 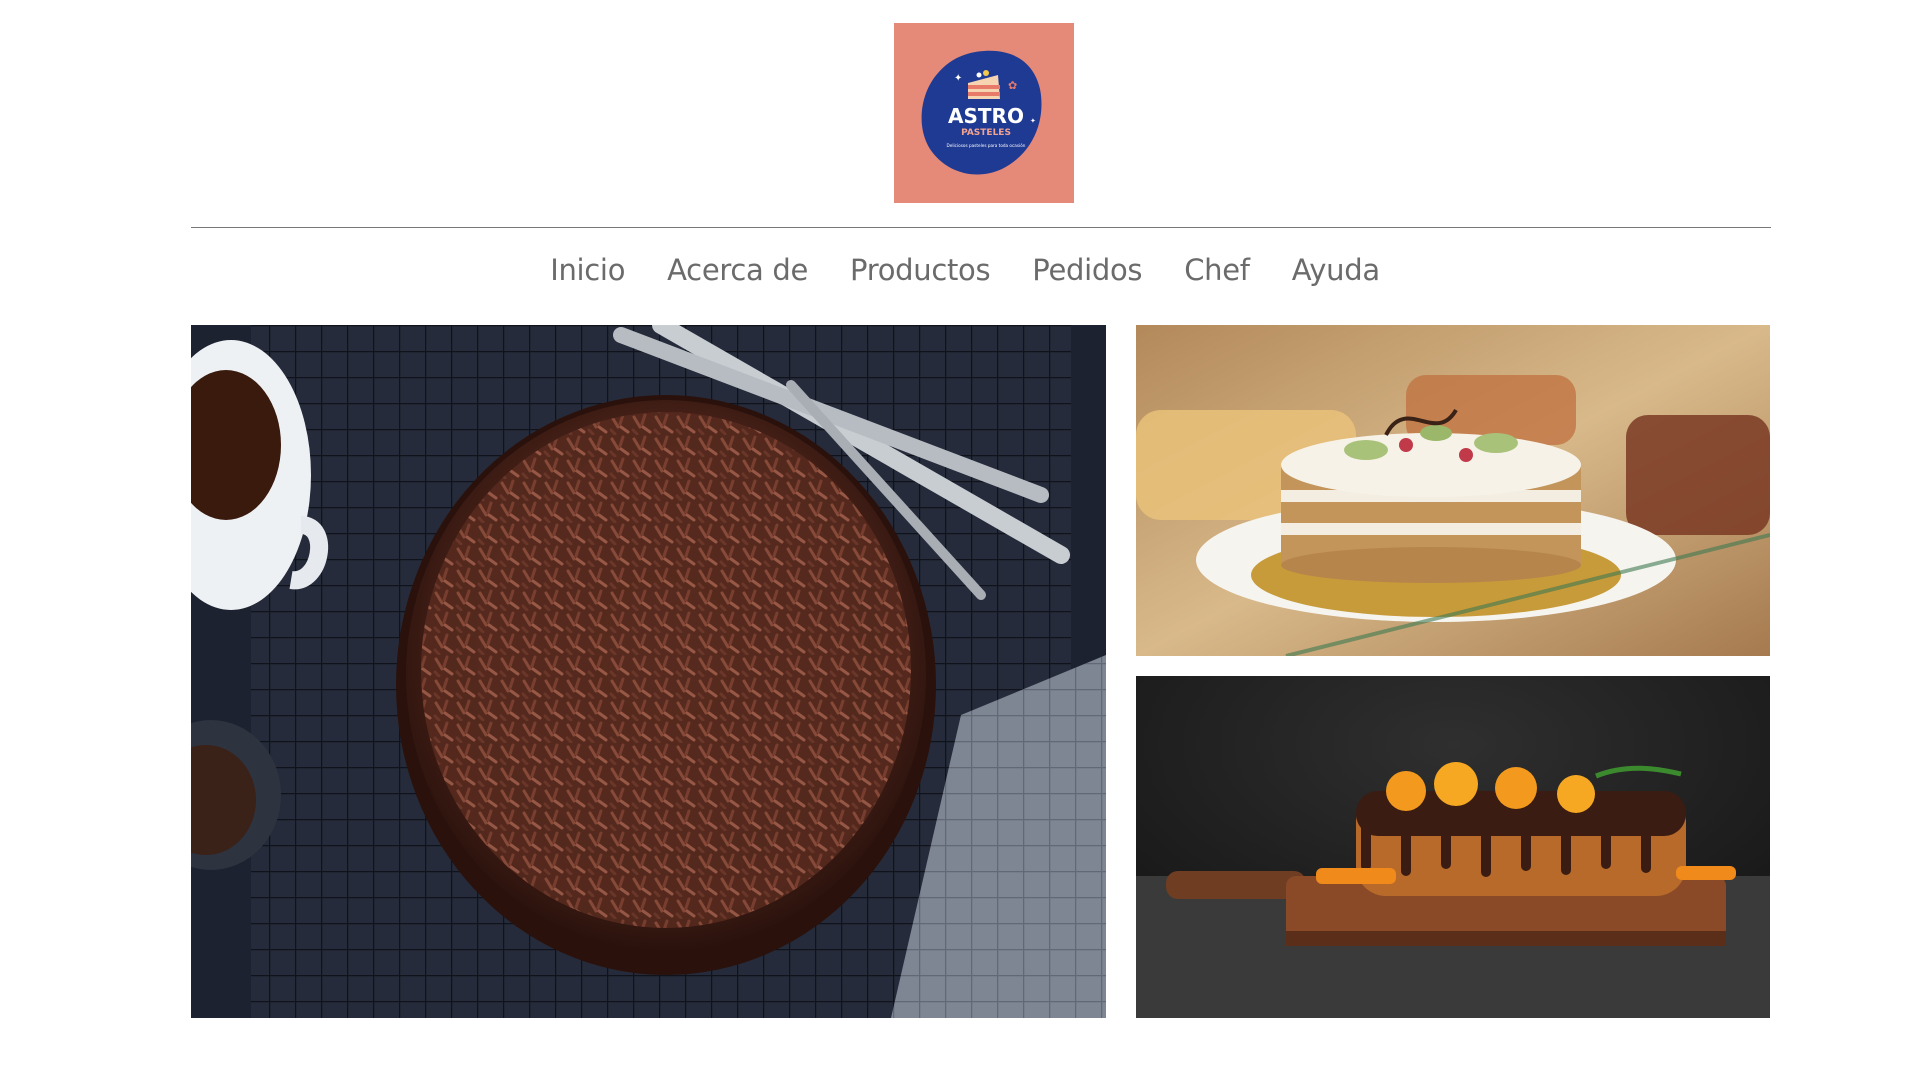 I want to click on logo-tagline: Deliciosos pasteles para toda ocasión, so click(x=986, y=145).